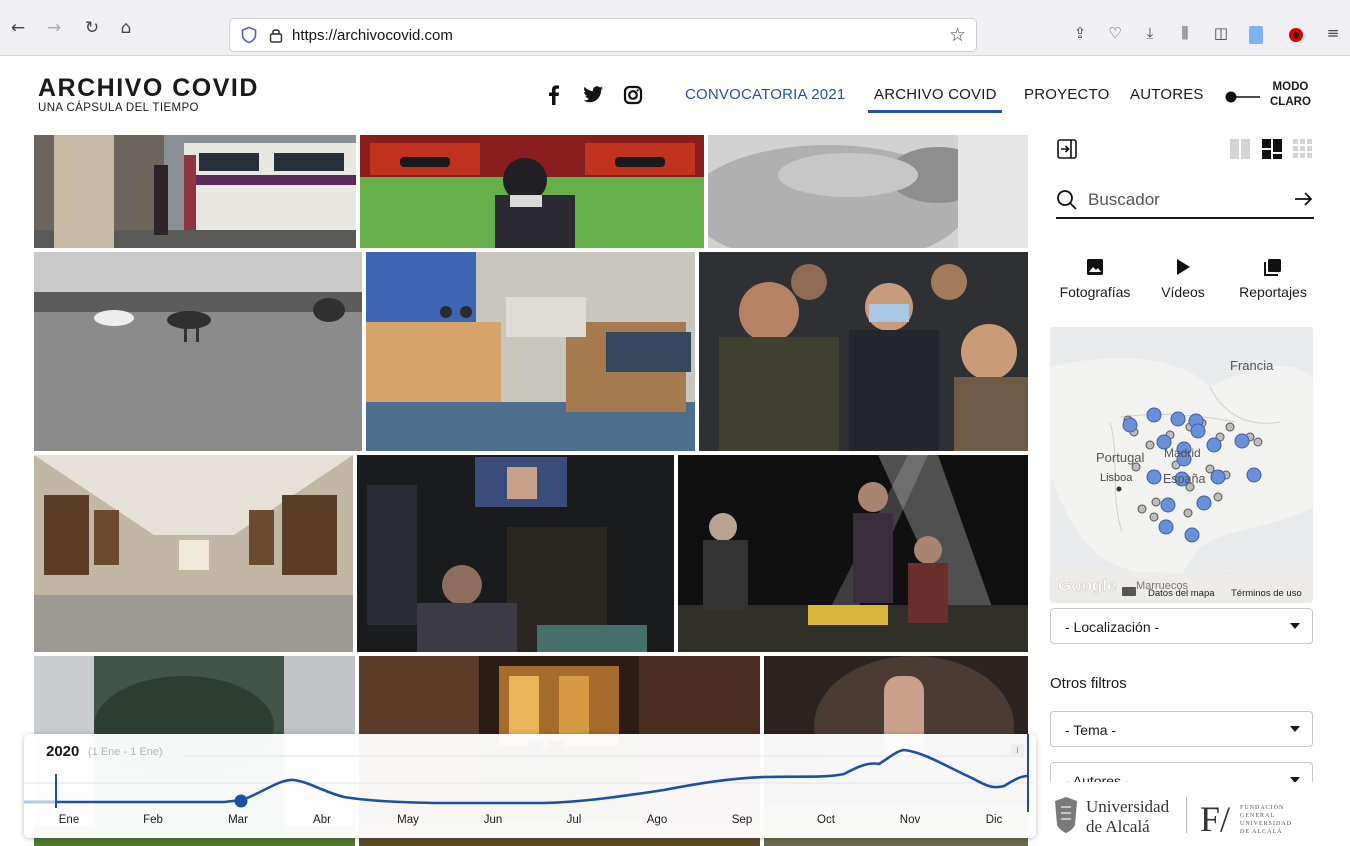 The height and width of the screenshot is (846, 1350). What do you see at coordinates (593, 95) in the screenshot?
I see `twitter-icon` at bounding box center [593, 95].